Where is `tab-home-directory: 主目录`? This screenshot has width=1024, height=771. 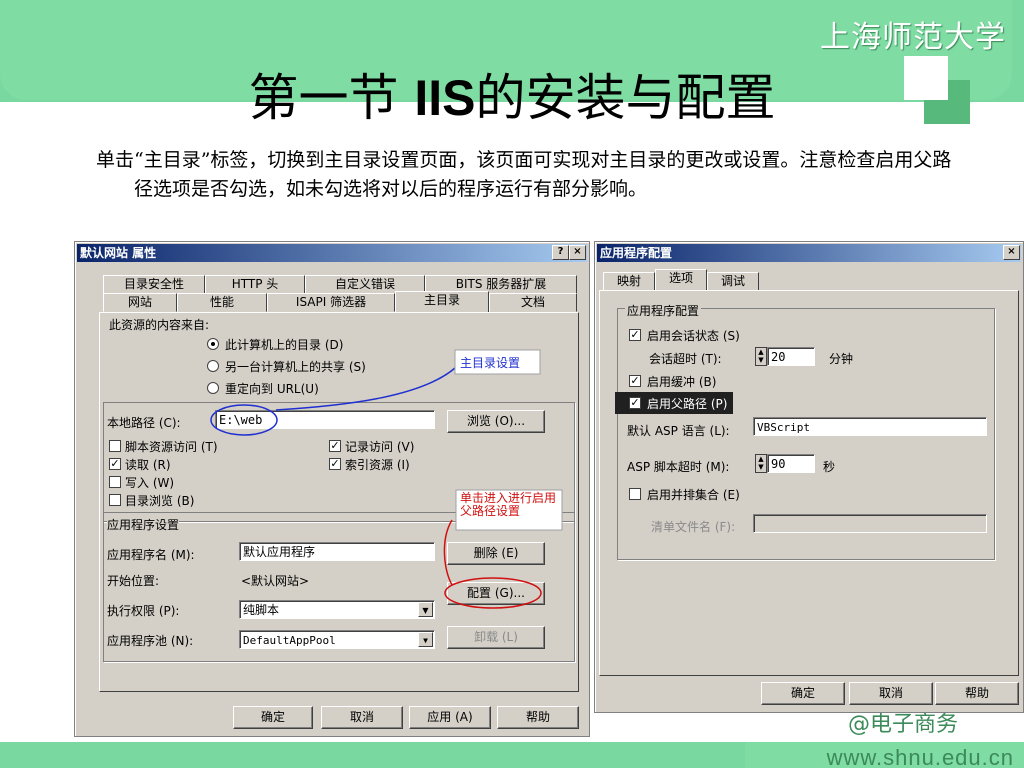 tab-home-directory: 主目录 is located at coordinates (442, 301).